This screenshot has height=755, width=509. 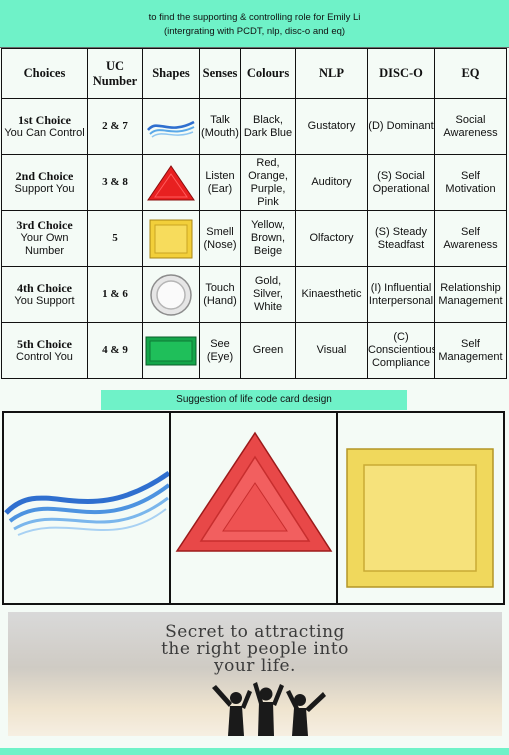 I want to click on choice-cell: 1st Choice You Can Control, so click(x=44, y=126).